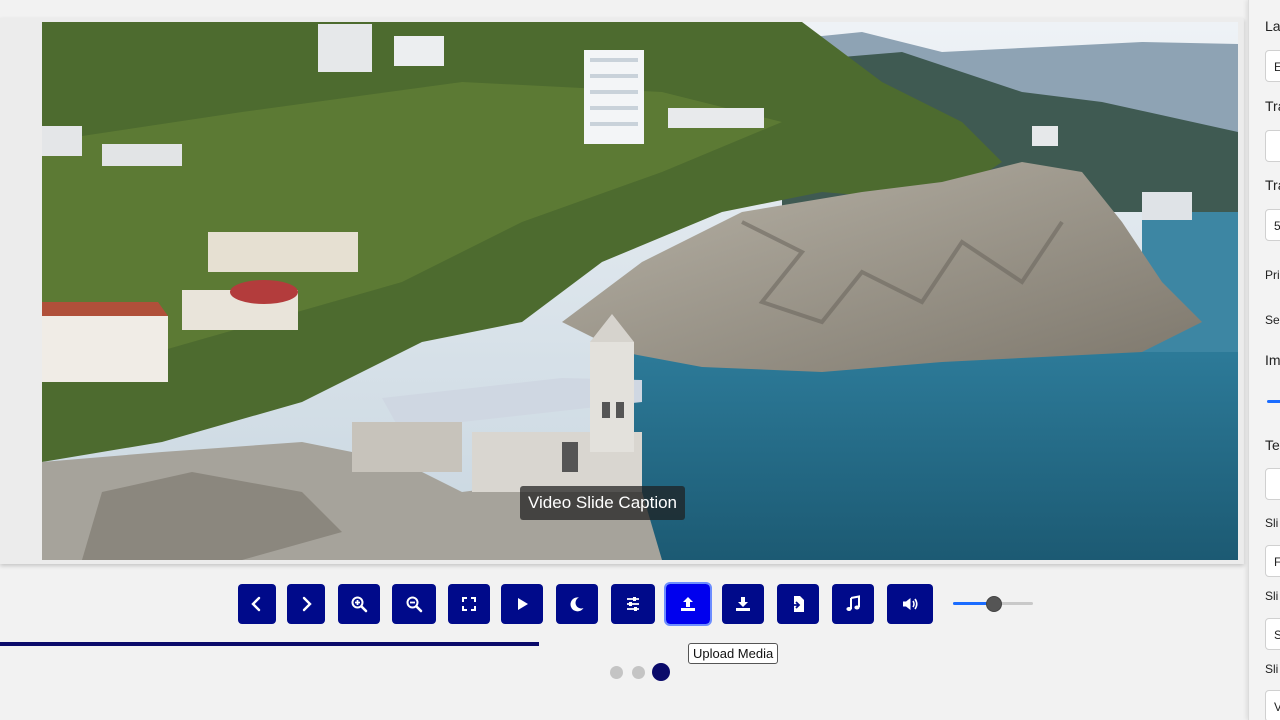  Describe the element at coordinates (622, 644) in the screenshot. I see `slideshow-progress` at that location.